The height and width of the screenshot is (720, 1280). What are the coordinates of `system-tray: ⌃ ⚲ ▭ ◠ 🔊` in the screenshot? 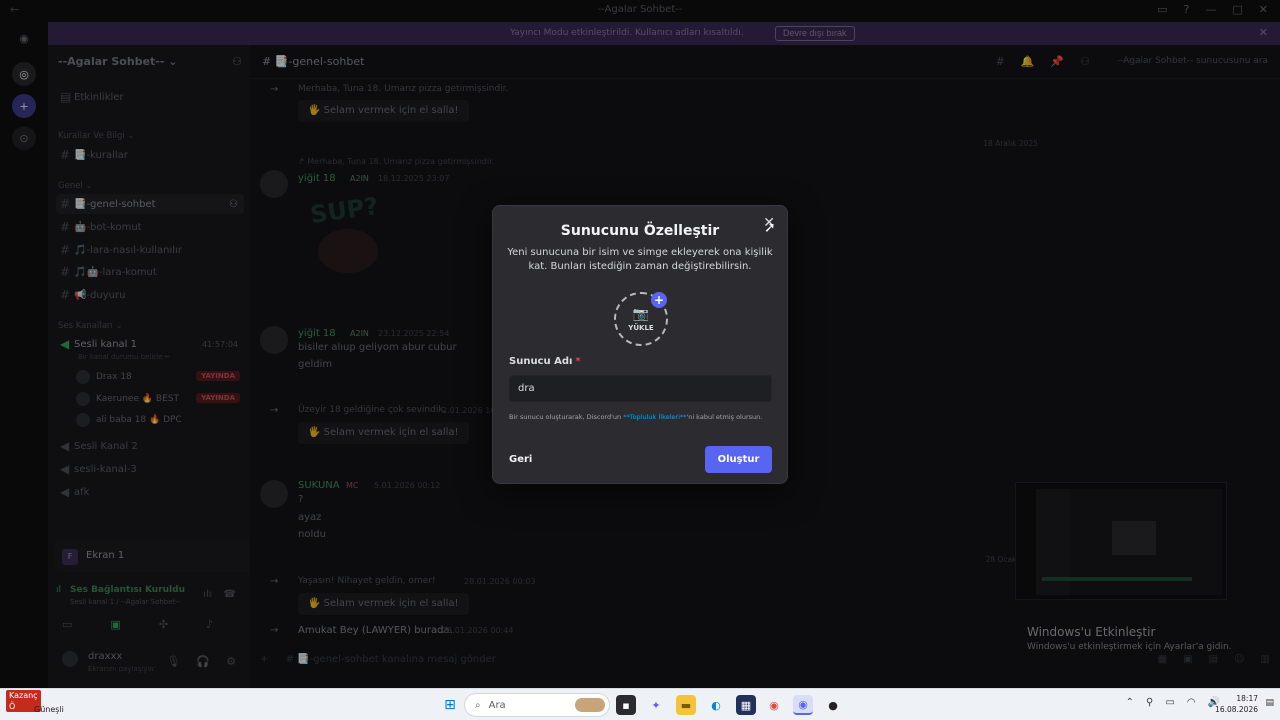 It's located at (1173, 702).